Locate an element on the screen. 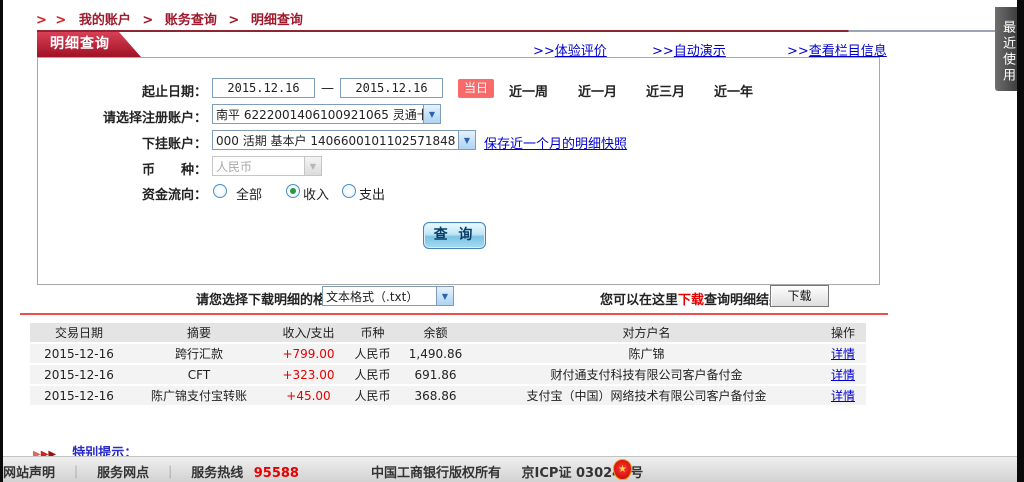 The width and height of the screenshot is (1024, 482). cell-summary: CFT is located at coordinates (199, 374).